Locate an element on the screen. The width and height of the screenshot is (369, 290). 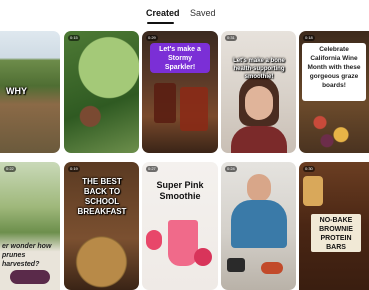
profile-tabs: Created Saved is located at coordinates (184, 20).